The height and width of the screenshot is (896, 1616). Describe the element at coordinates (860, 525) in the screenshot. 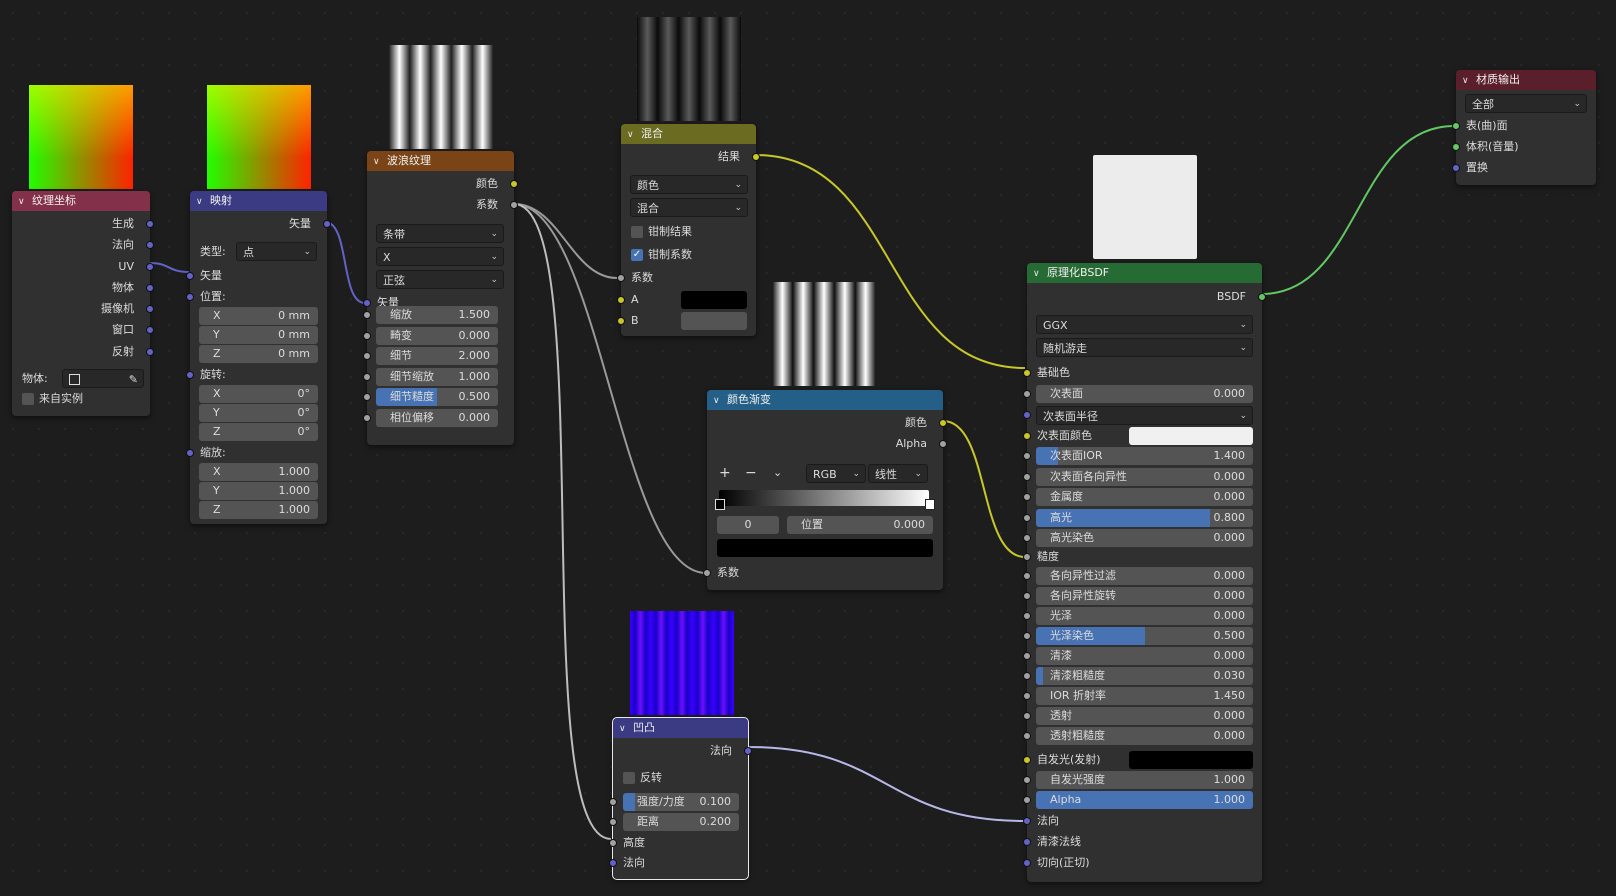

I see `ramp-position-field: 位置 0.000` at that location.